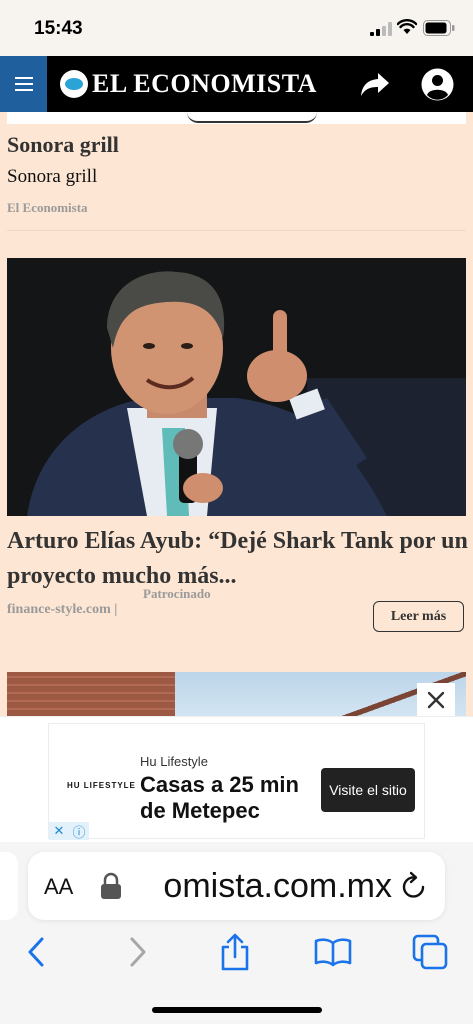 This screenshot has width=473, height=1024. What do you see at coordinates (368, 790) in the screenshot?
I see `ad-visit-site-button: Visite el sitio` at bounding box center [368, 790].